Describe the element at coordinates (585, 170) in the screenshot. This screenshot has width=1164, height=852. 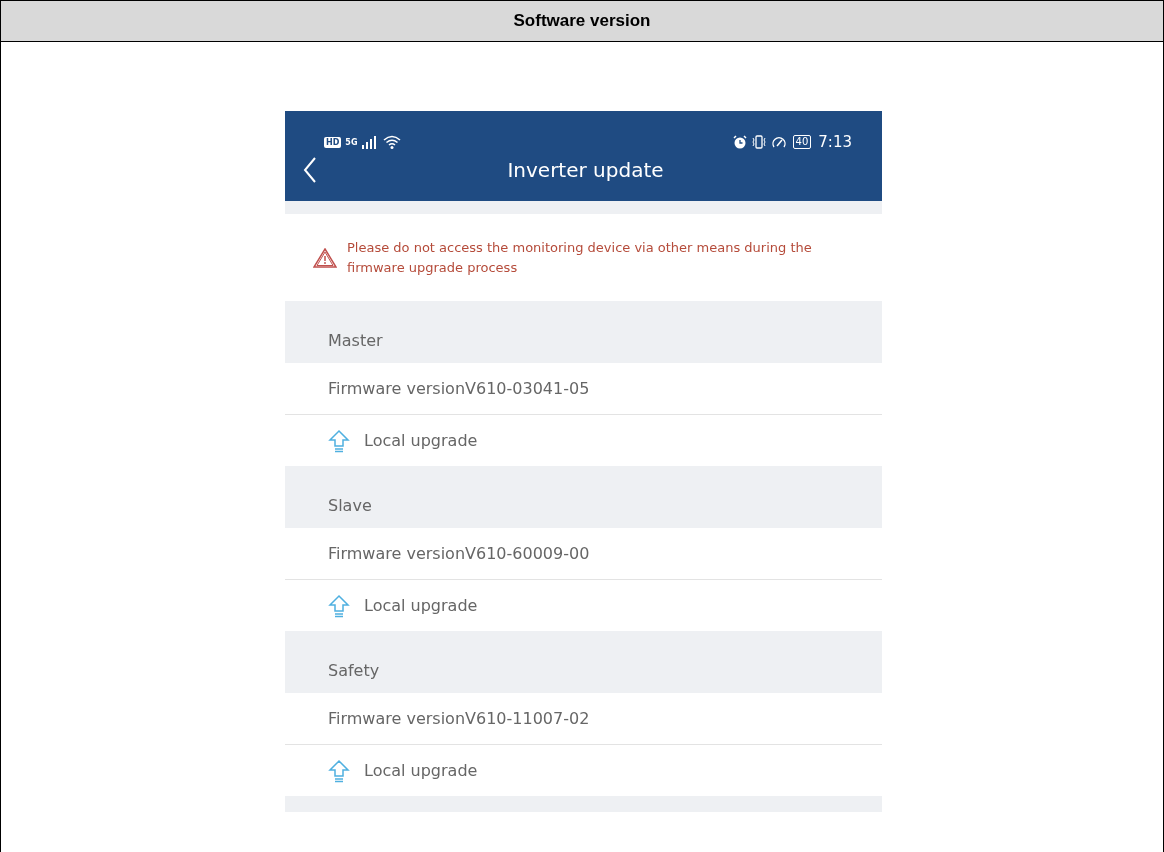
I see `screen-title: Inverter update` at that location.